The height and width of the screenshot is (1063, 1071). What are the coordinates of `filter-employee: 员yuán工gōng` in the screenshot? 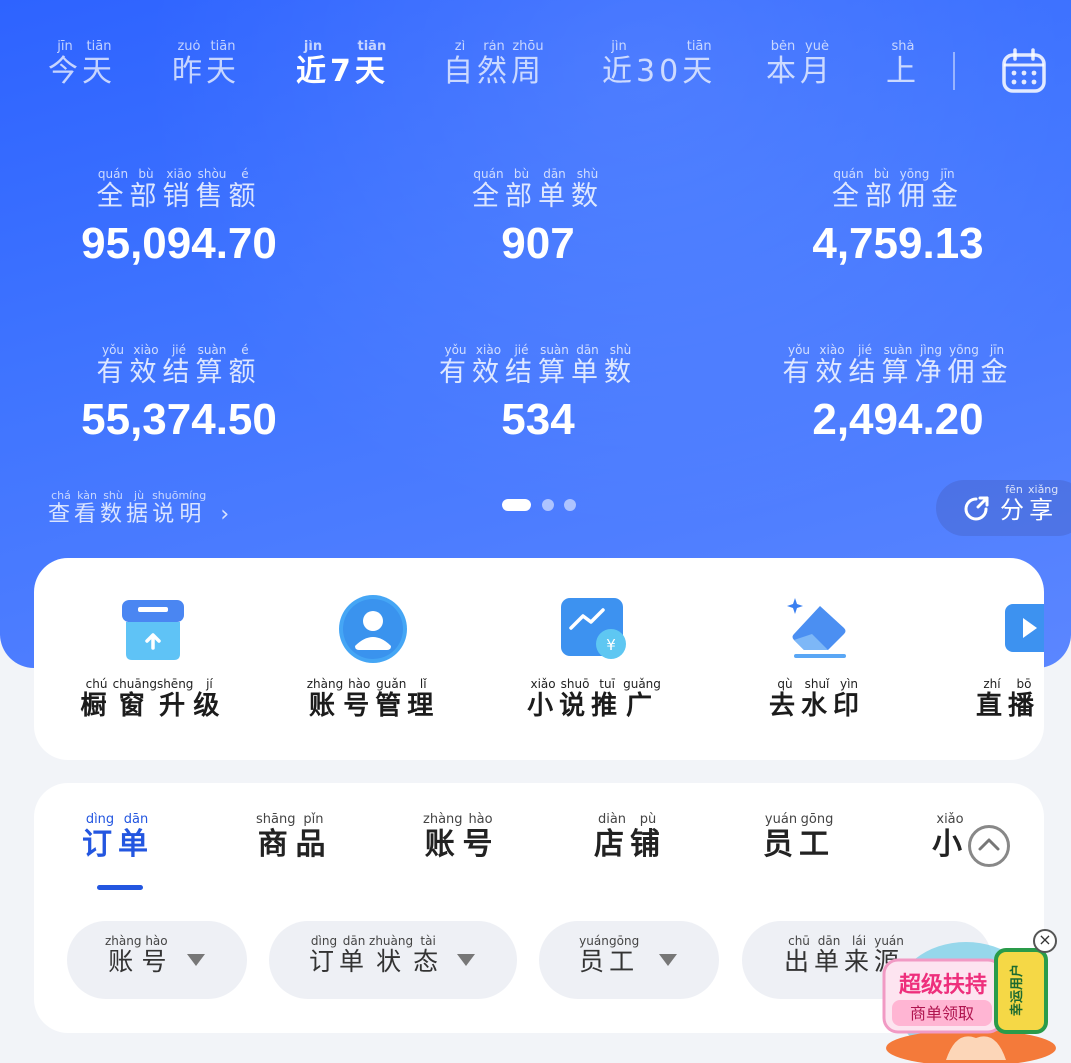 It's located at (629, 960).